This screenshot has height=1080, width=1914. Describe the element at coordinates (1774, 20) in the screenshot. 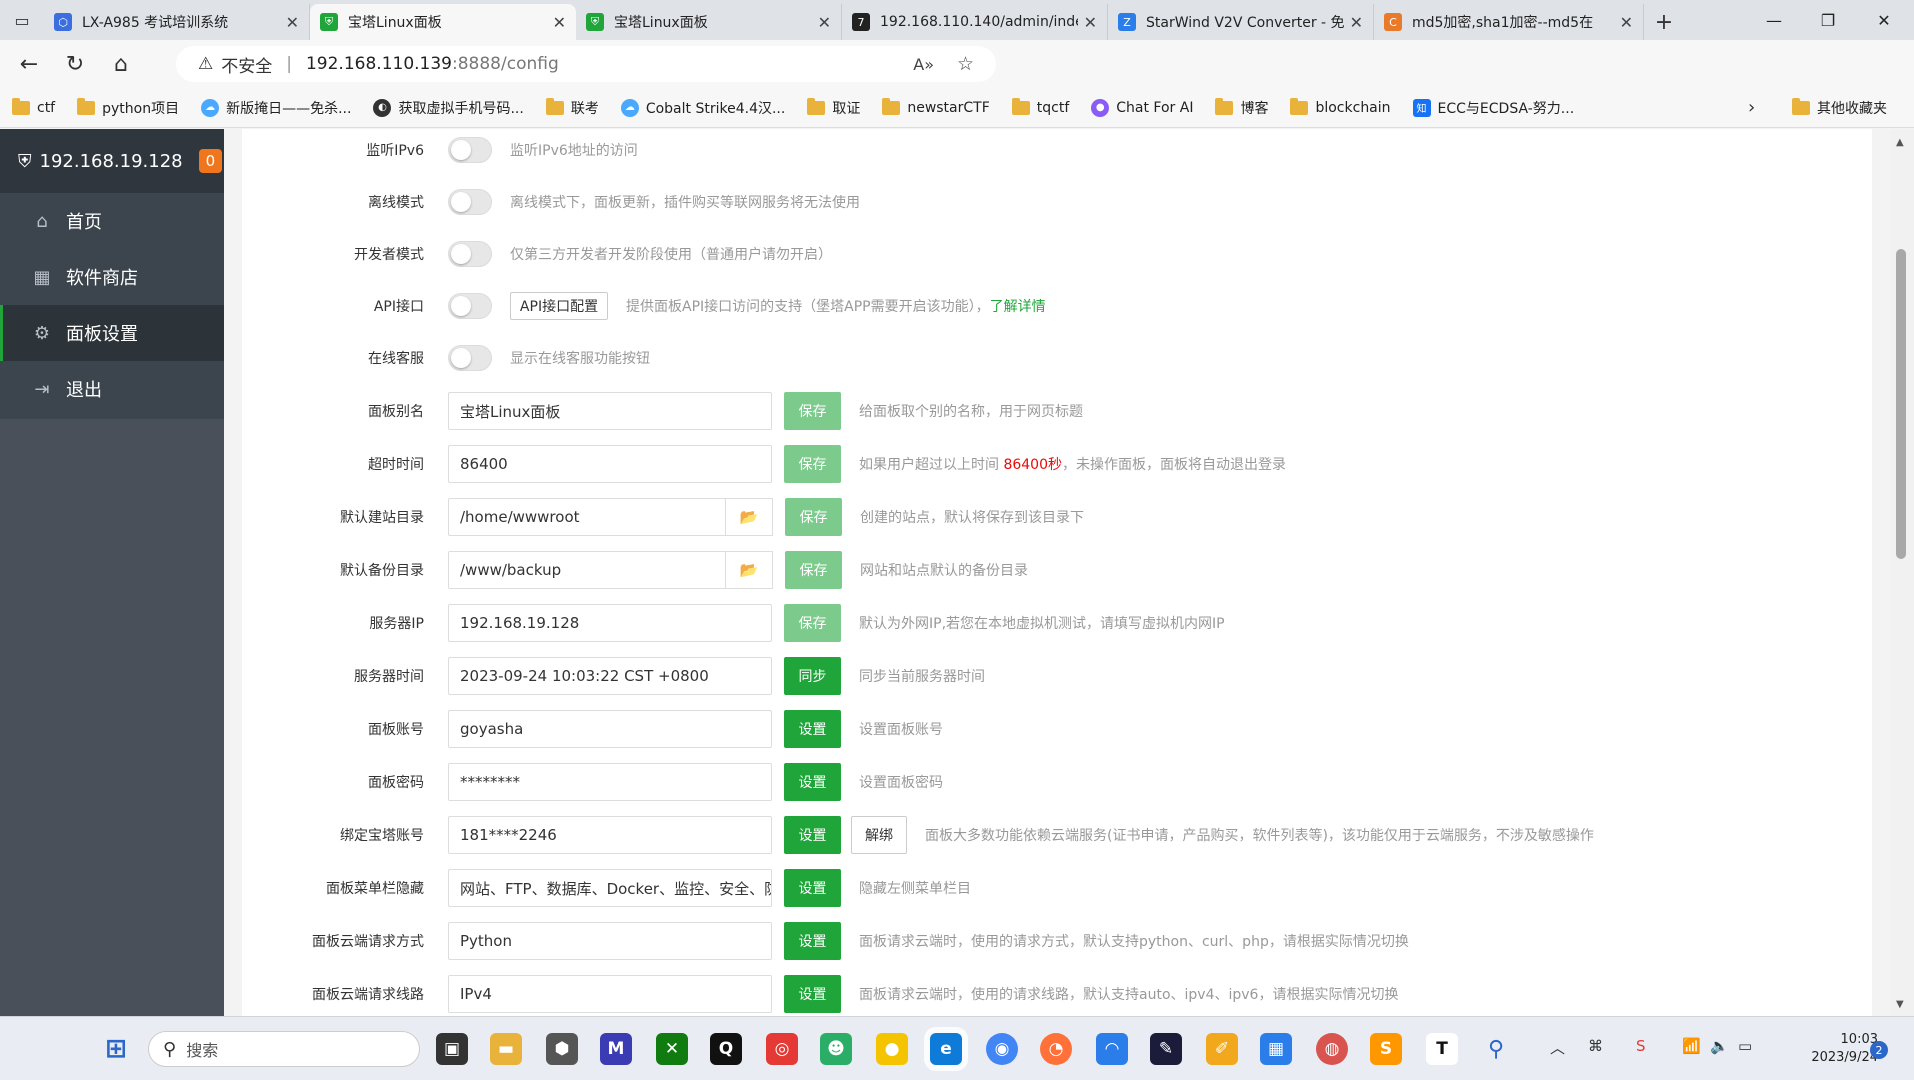

I see `minimize-icon: —` at that location.